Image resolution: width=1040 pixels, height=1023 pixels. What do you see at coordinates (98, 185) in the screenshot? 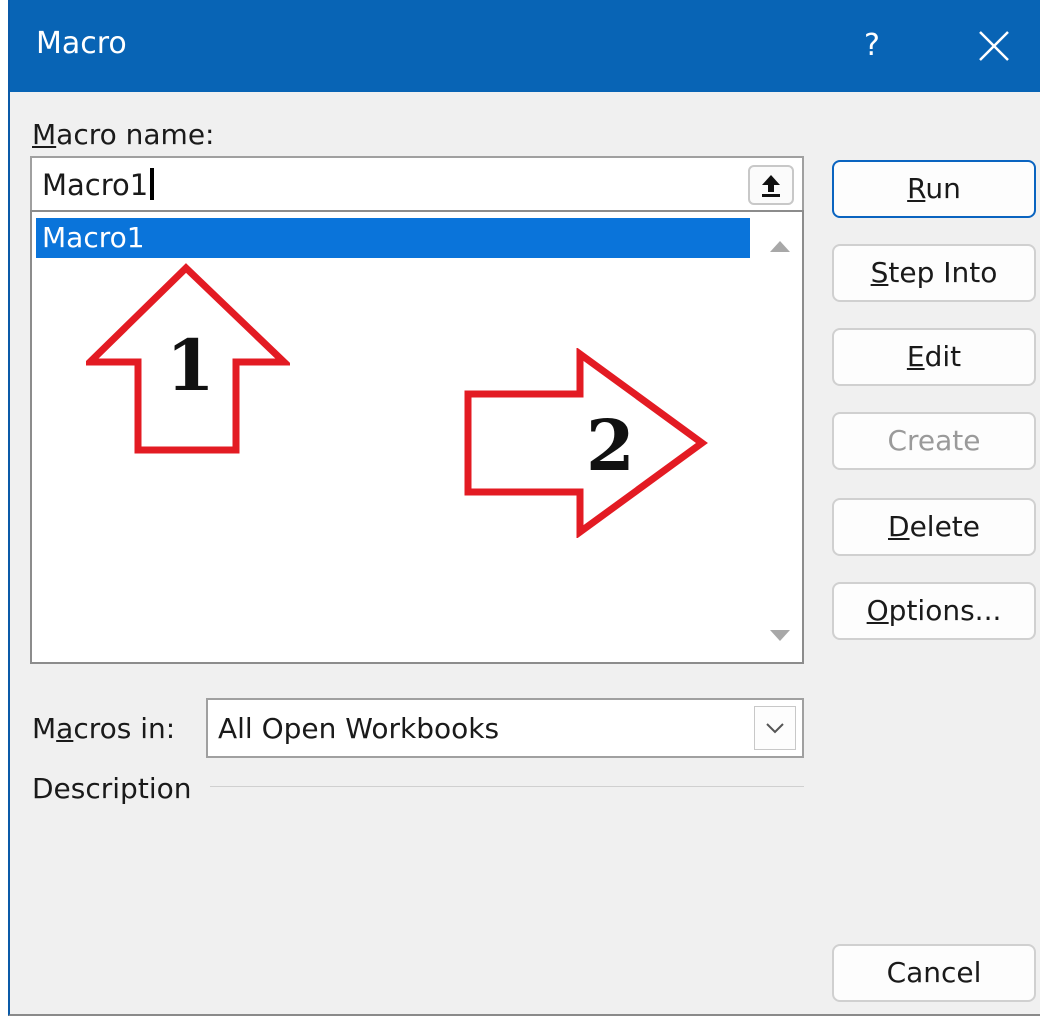
I see `macro-name-value: Macro1` at bounding box center [98, 185].